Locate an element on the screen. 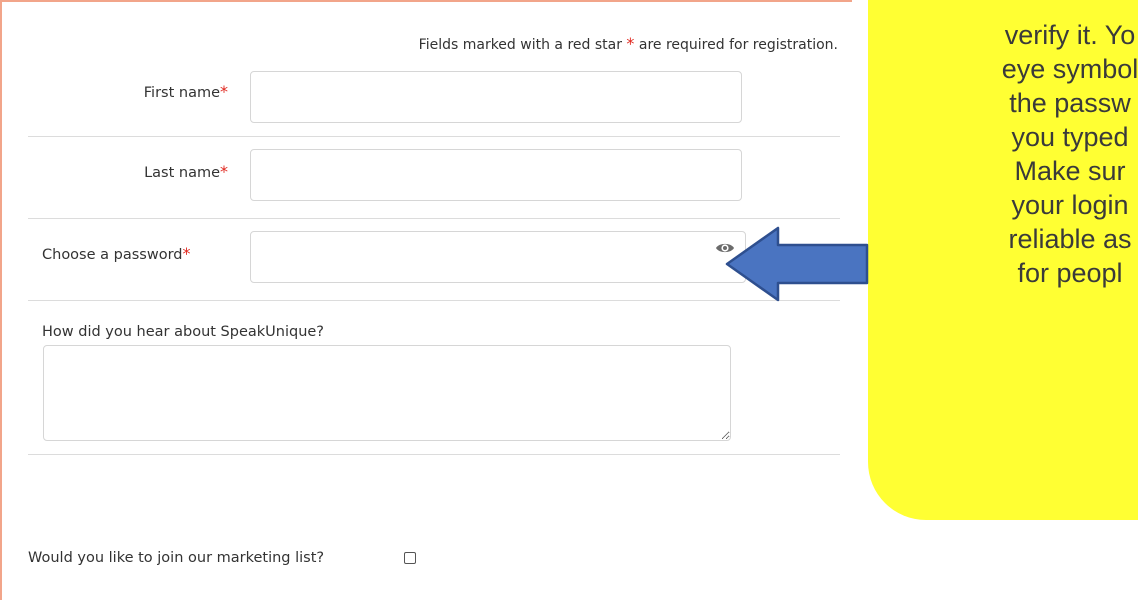 The width and height of the screenshot is (1138, 600). required-note-suffix: are required for registration. is located at coordinates (738, 45).